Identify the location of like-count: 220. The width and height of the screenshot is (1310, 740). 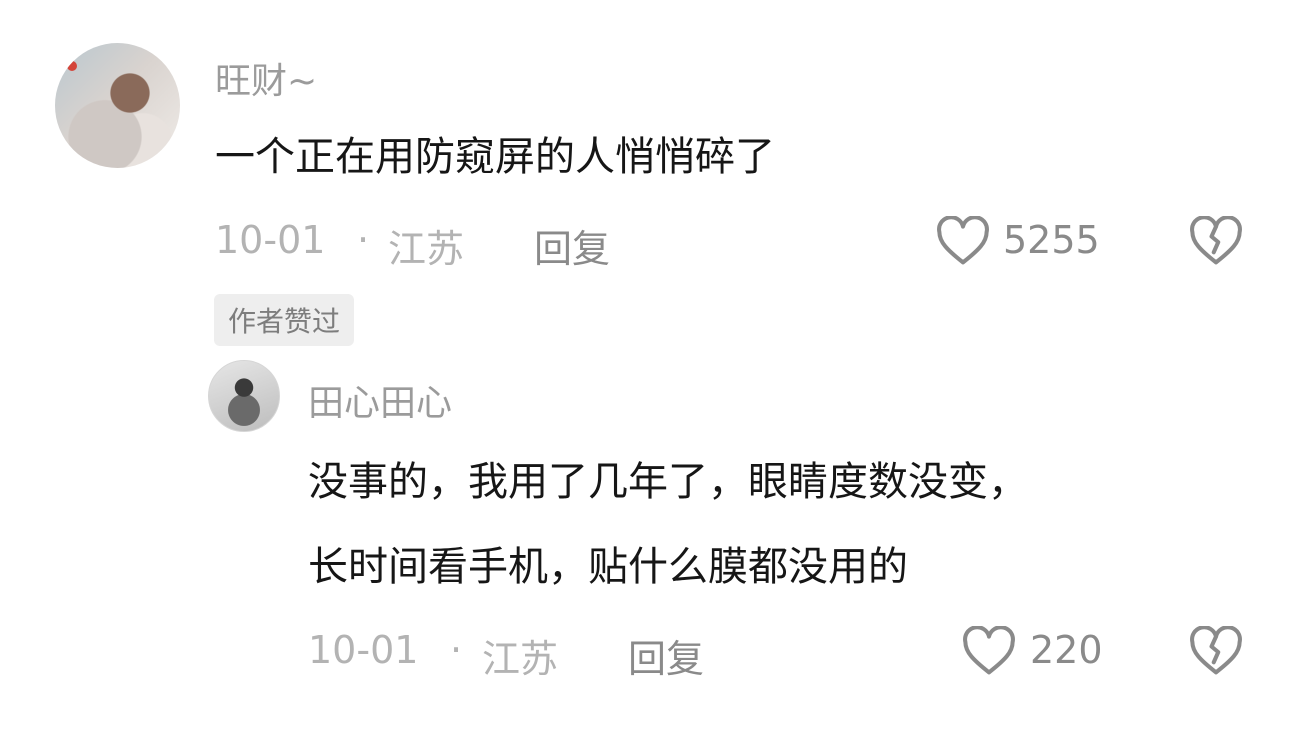
(1066, 650).